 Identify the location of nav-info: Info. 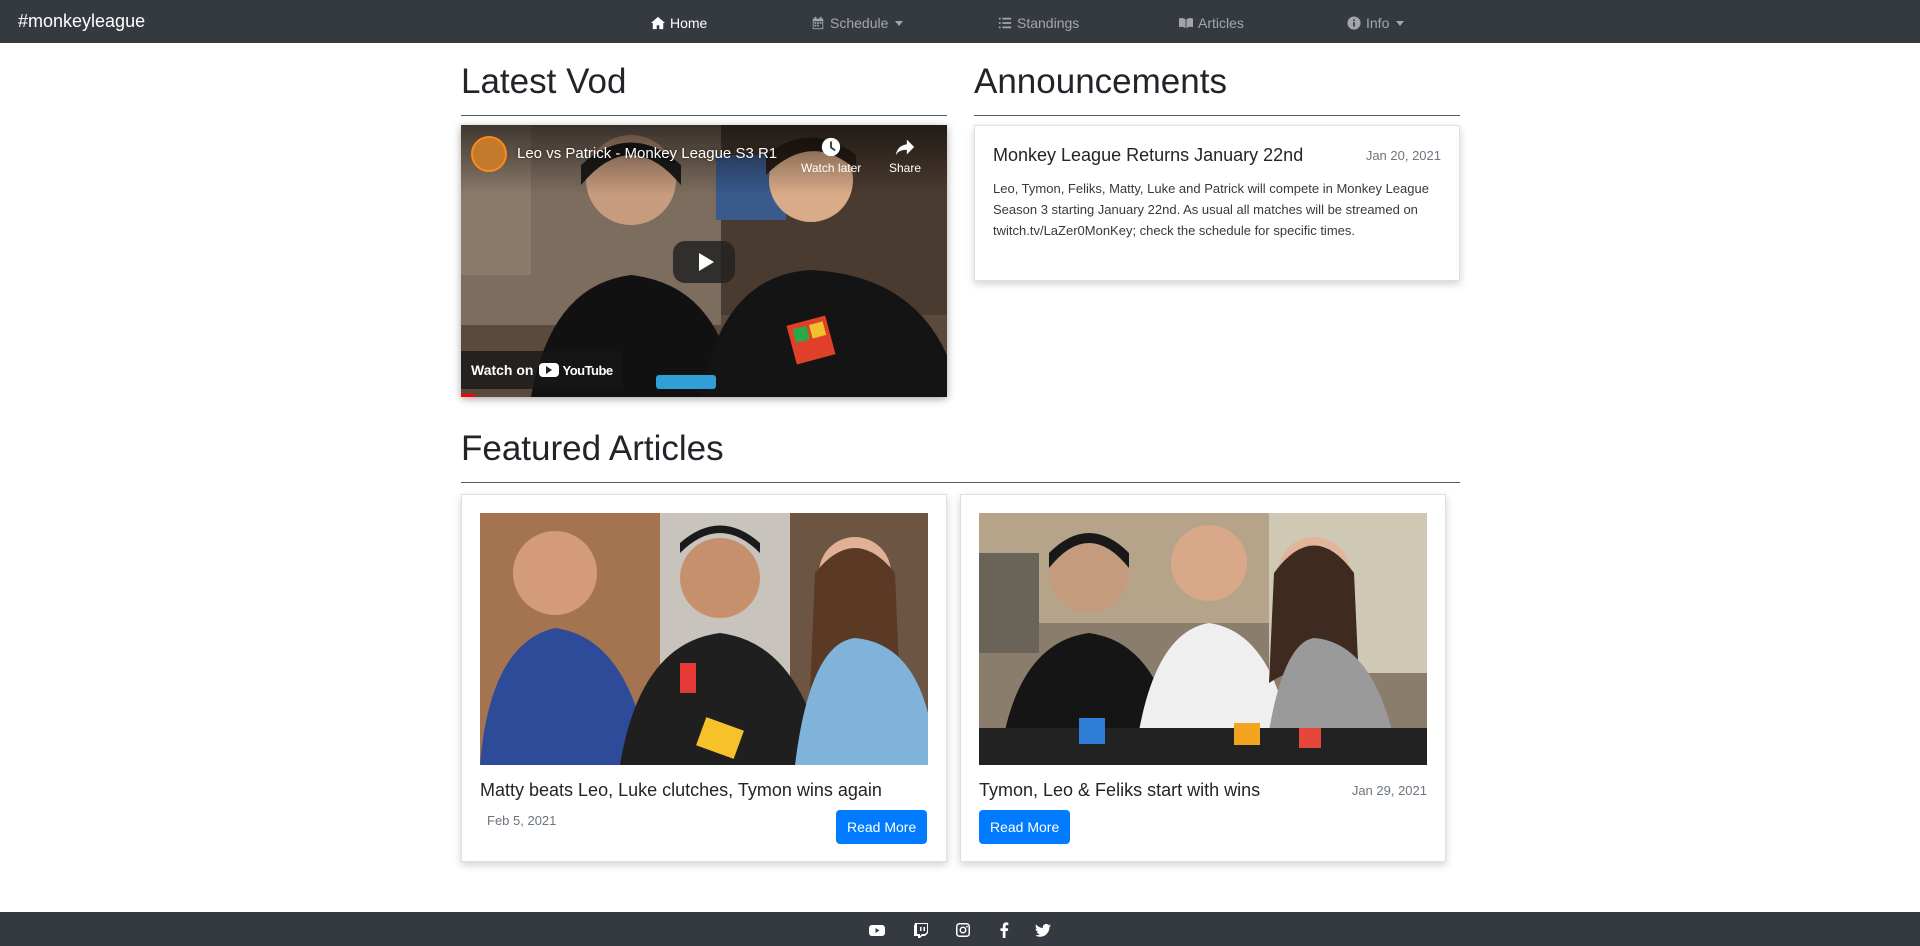
(1376, 23).